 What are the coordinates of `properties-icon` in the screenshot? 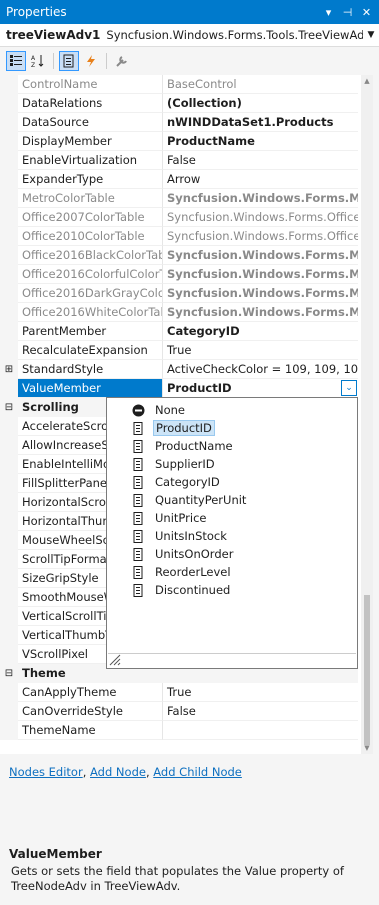 It's located at (69, 61).